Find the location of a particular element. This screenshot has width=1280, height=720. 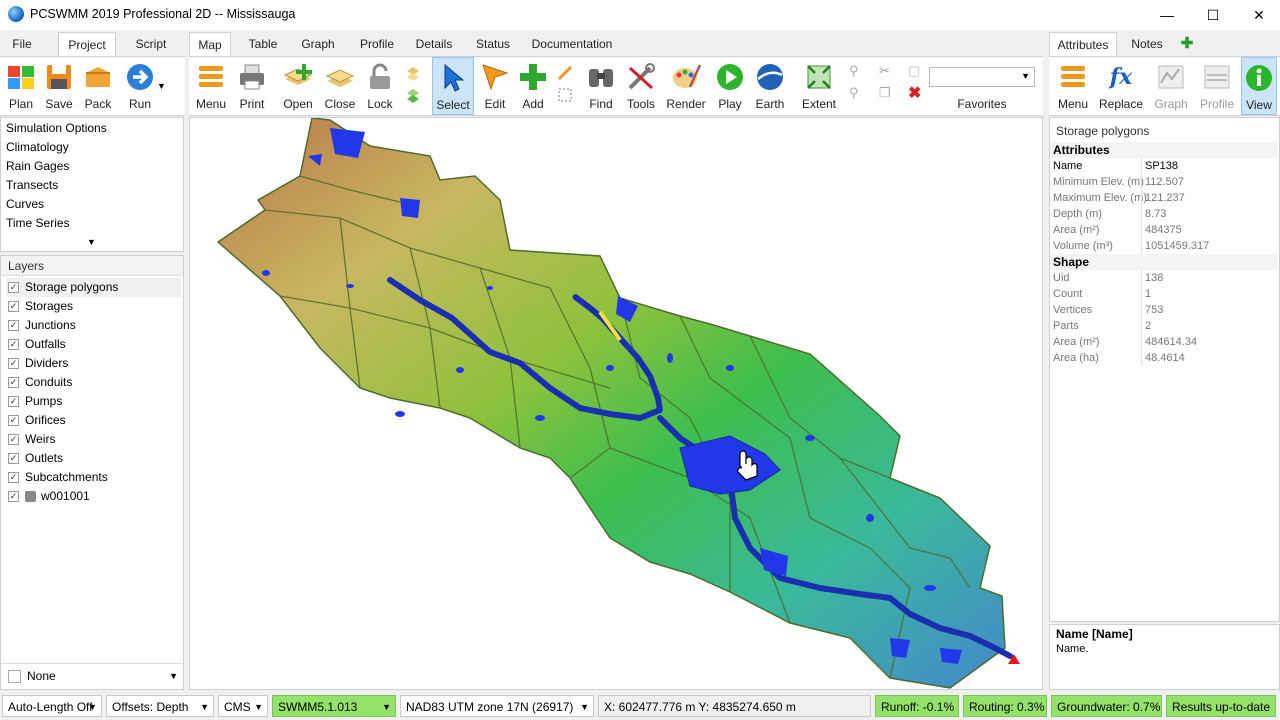

pack-button: Pack is located at coordinates (98, 86).